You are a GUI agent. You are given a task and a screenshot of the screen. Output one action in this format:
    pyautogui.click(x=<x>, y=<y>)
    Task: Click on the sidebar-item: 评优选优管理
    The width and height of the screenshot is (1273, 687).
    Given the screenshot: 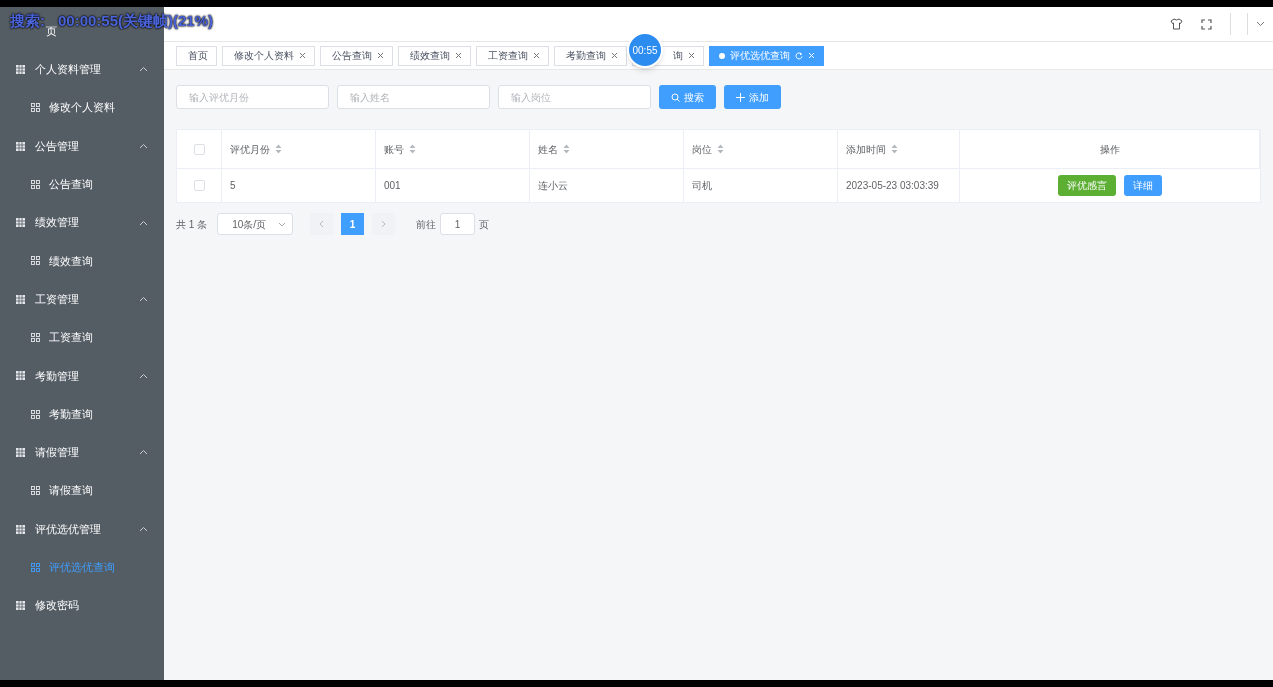 What is the action you would take?
    pyautogui.click(x=82, y=529)
    